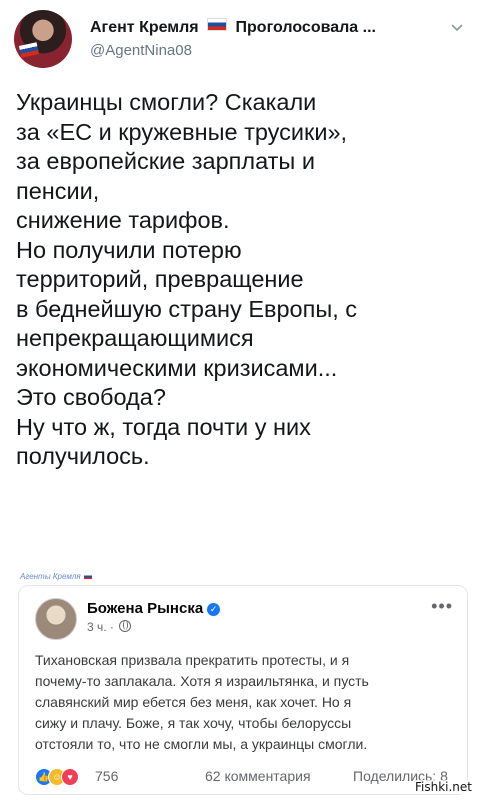  I want to click on avatar-flag-decoration, so click(29, 50).